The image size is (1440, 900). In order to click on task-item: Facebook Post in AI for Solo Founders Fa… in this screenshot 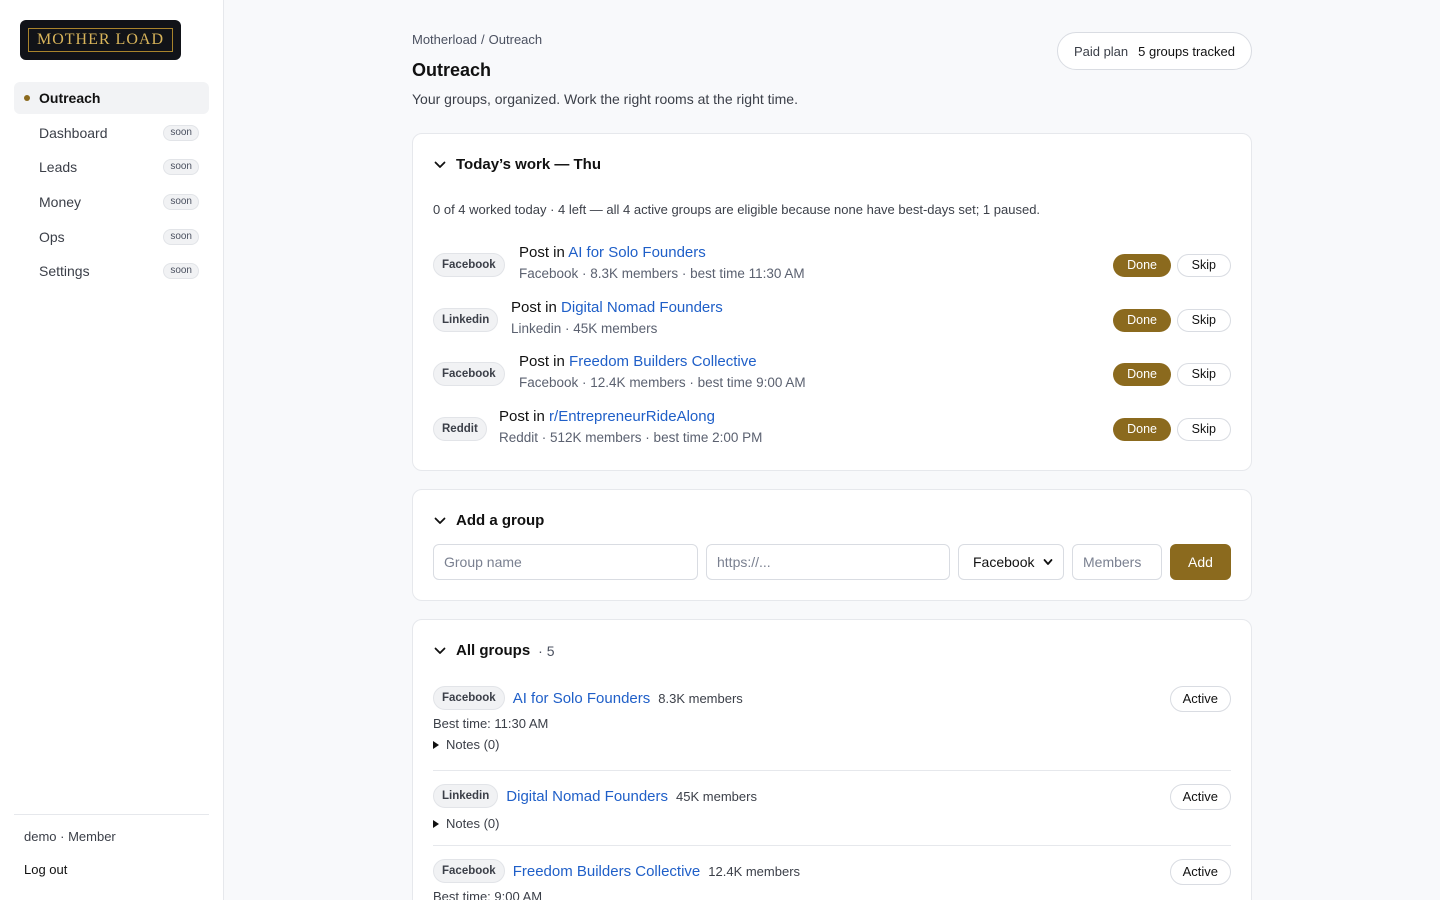, I will do `click(832, 265)`.